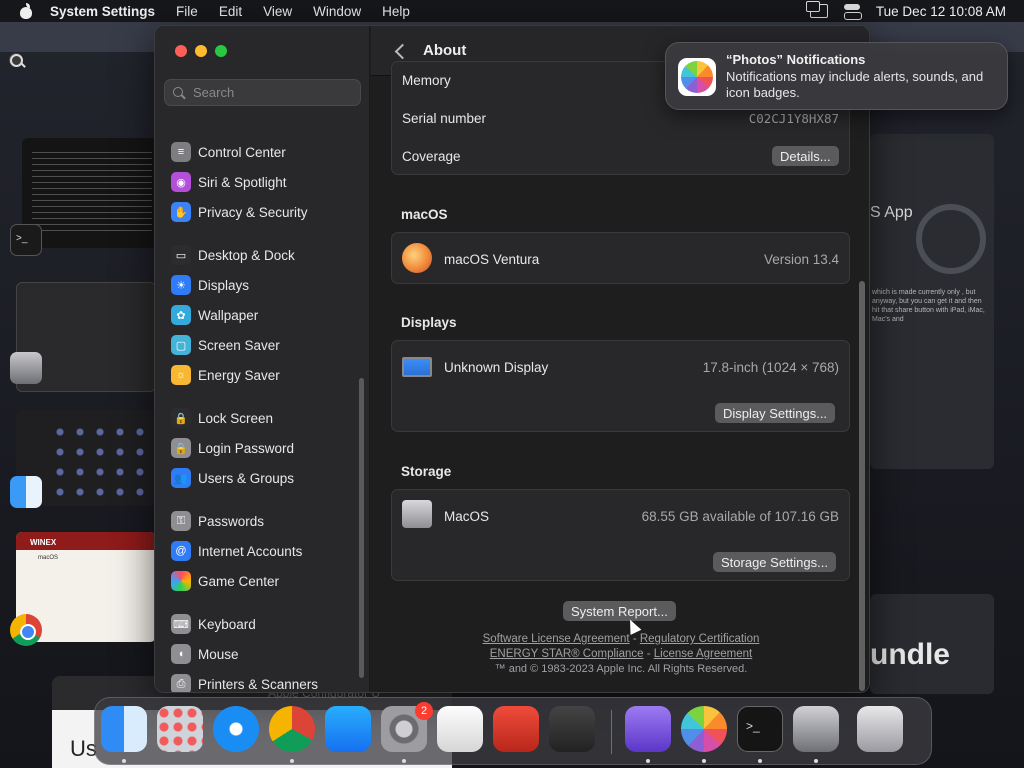 The height and width of the screenshot is (768, 1024). What do you see at coordinates (572, 729) in the screenshot?
I see `garageband-icon` at bounding box center [572, 729].